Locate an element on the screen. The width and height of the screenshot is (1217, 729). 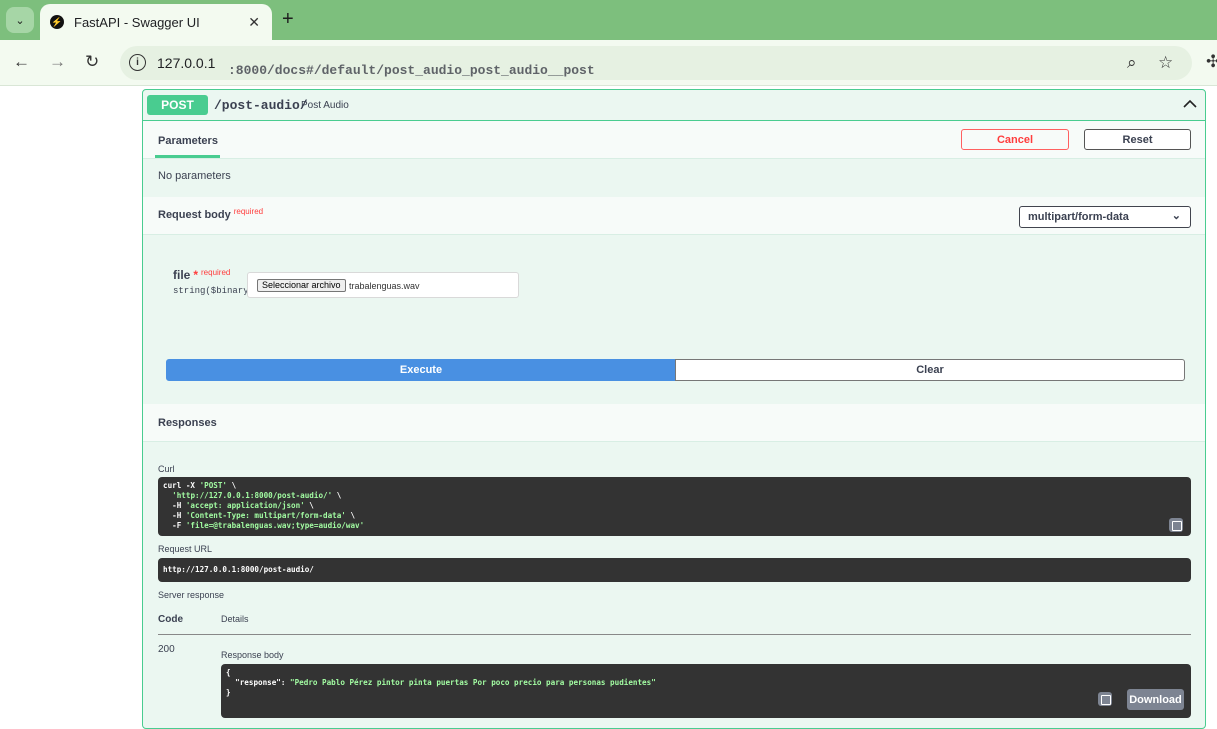
details-column-header: Details is located at coordinates (235, 619).